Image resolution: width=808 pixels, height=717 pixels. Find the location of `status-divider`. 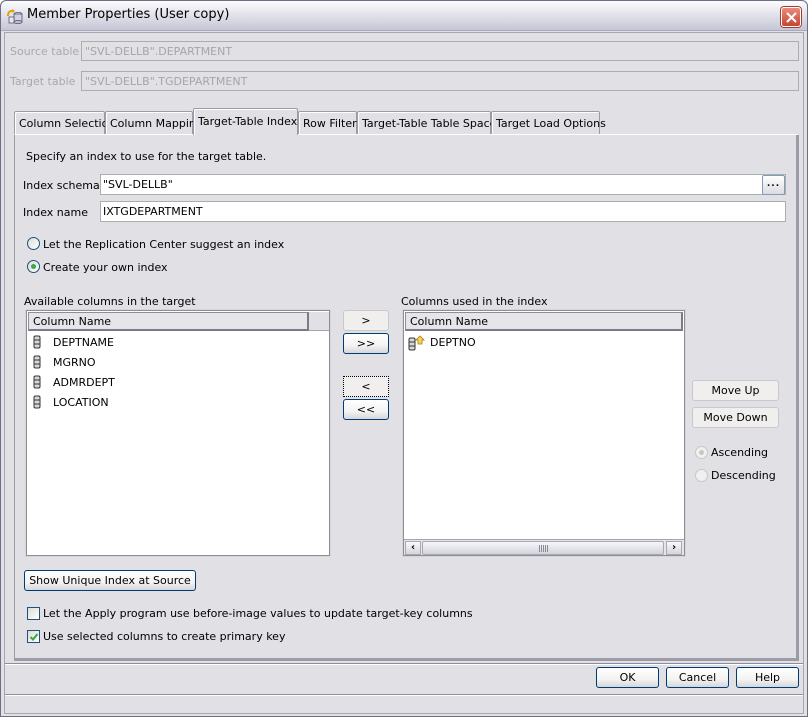

status-divider is located at coordinates (404, 695).